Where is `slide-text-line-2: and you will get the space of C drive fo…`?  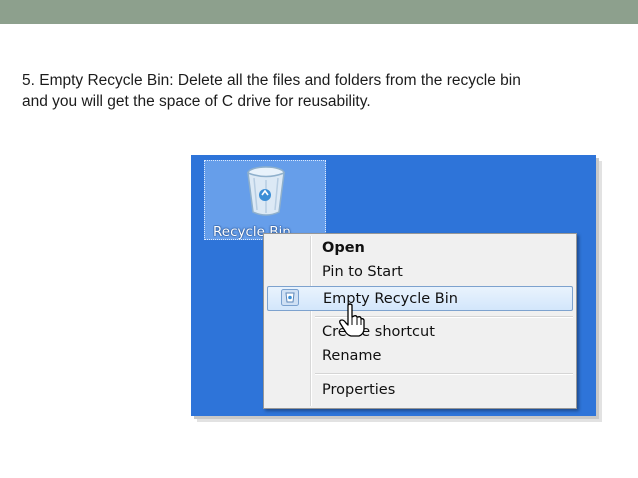
slide-text-line-2: and you will get the space of C drive fo… is located at coordinates (196, 101).